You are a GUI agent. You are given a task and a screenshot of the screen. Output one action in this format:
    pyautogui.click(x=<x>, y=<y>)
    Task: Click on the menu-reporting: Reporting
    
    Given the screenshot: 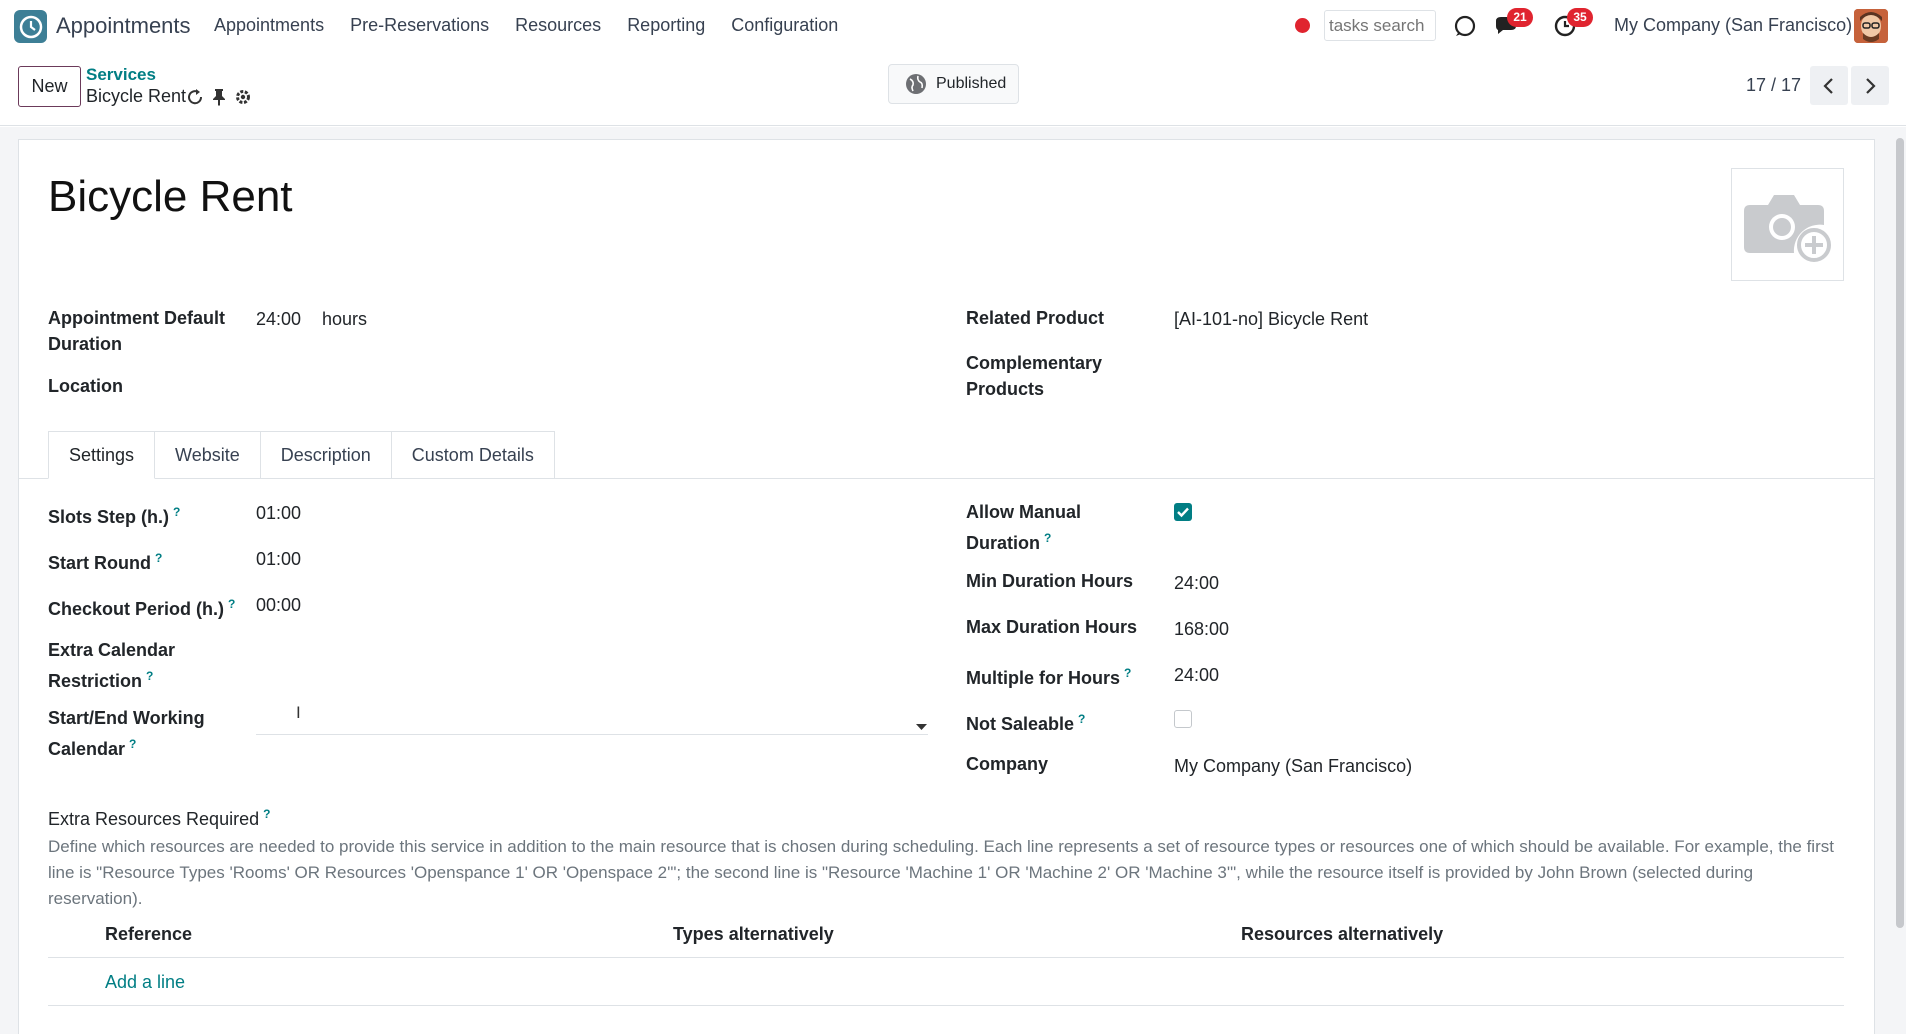 What is the action you would take?
    pyautogui.click(x=666, y=25)
    